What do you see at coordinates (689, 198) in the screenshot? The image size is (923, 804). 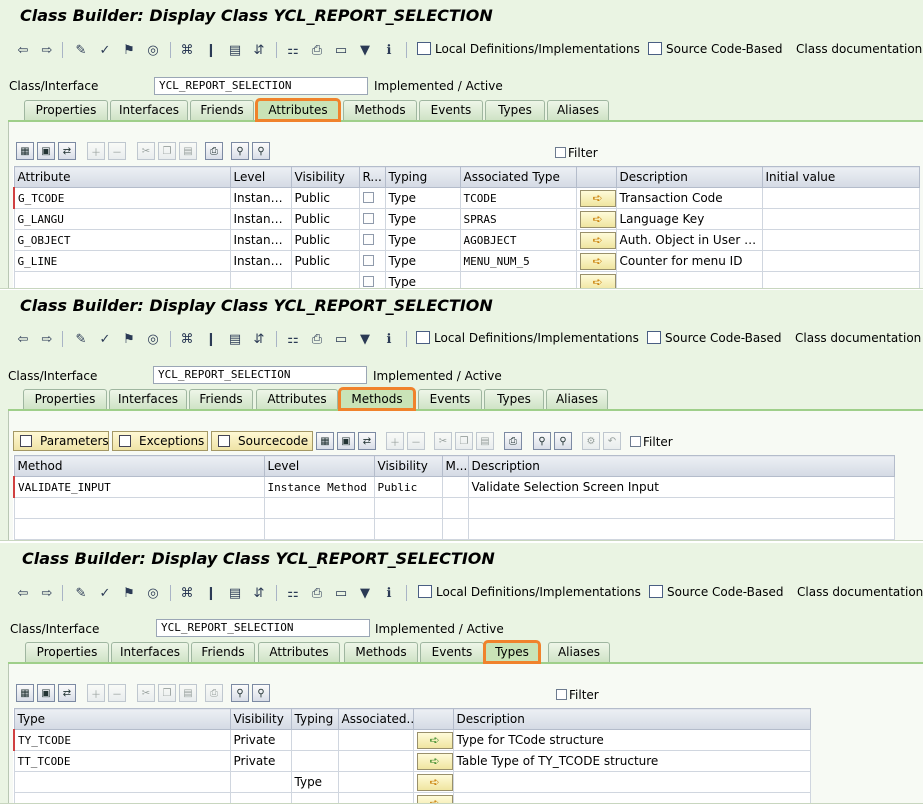 I see `cell-description: Transaction Code` at bounding box center [689, 198].